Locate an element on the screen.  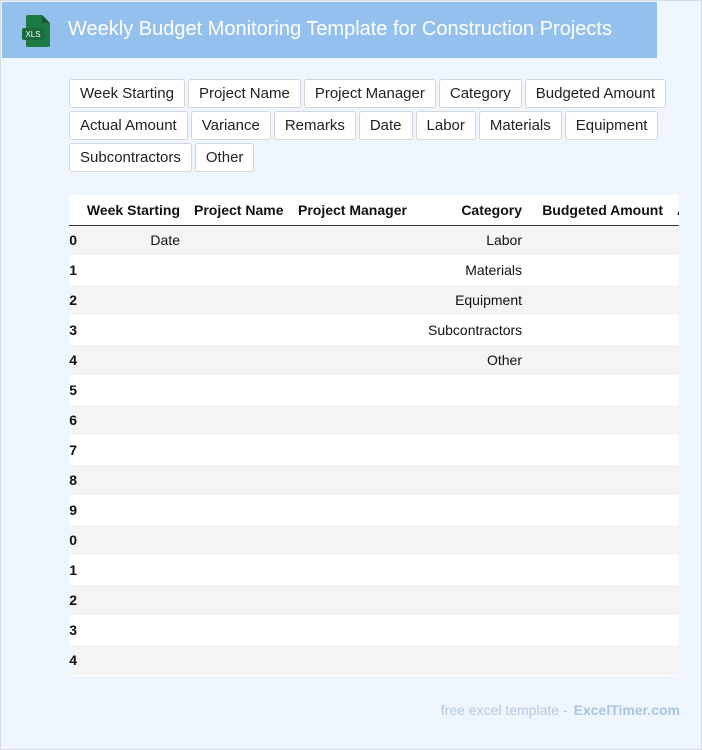
table-row: 1 Materials is located at coordinates (374, 270).